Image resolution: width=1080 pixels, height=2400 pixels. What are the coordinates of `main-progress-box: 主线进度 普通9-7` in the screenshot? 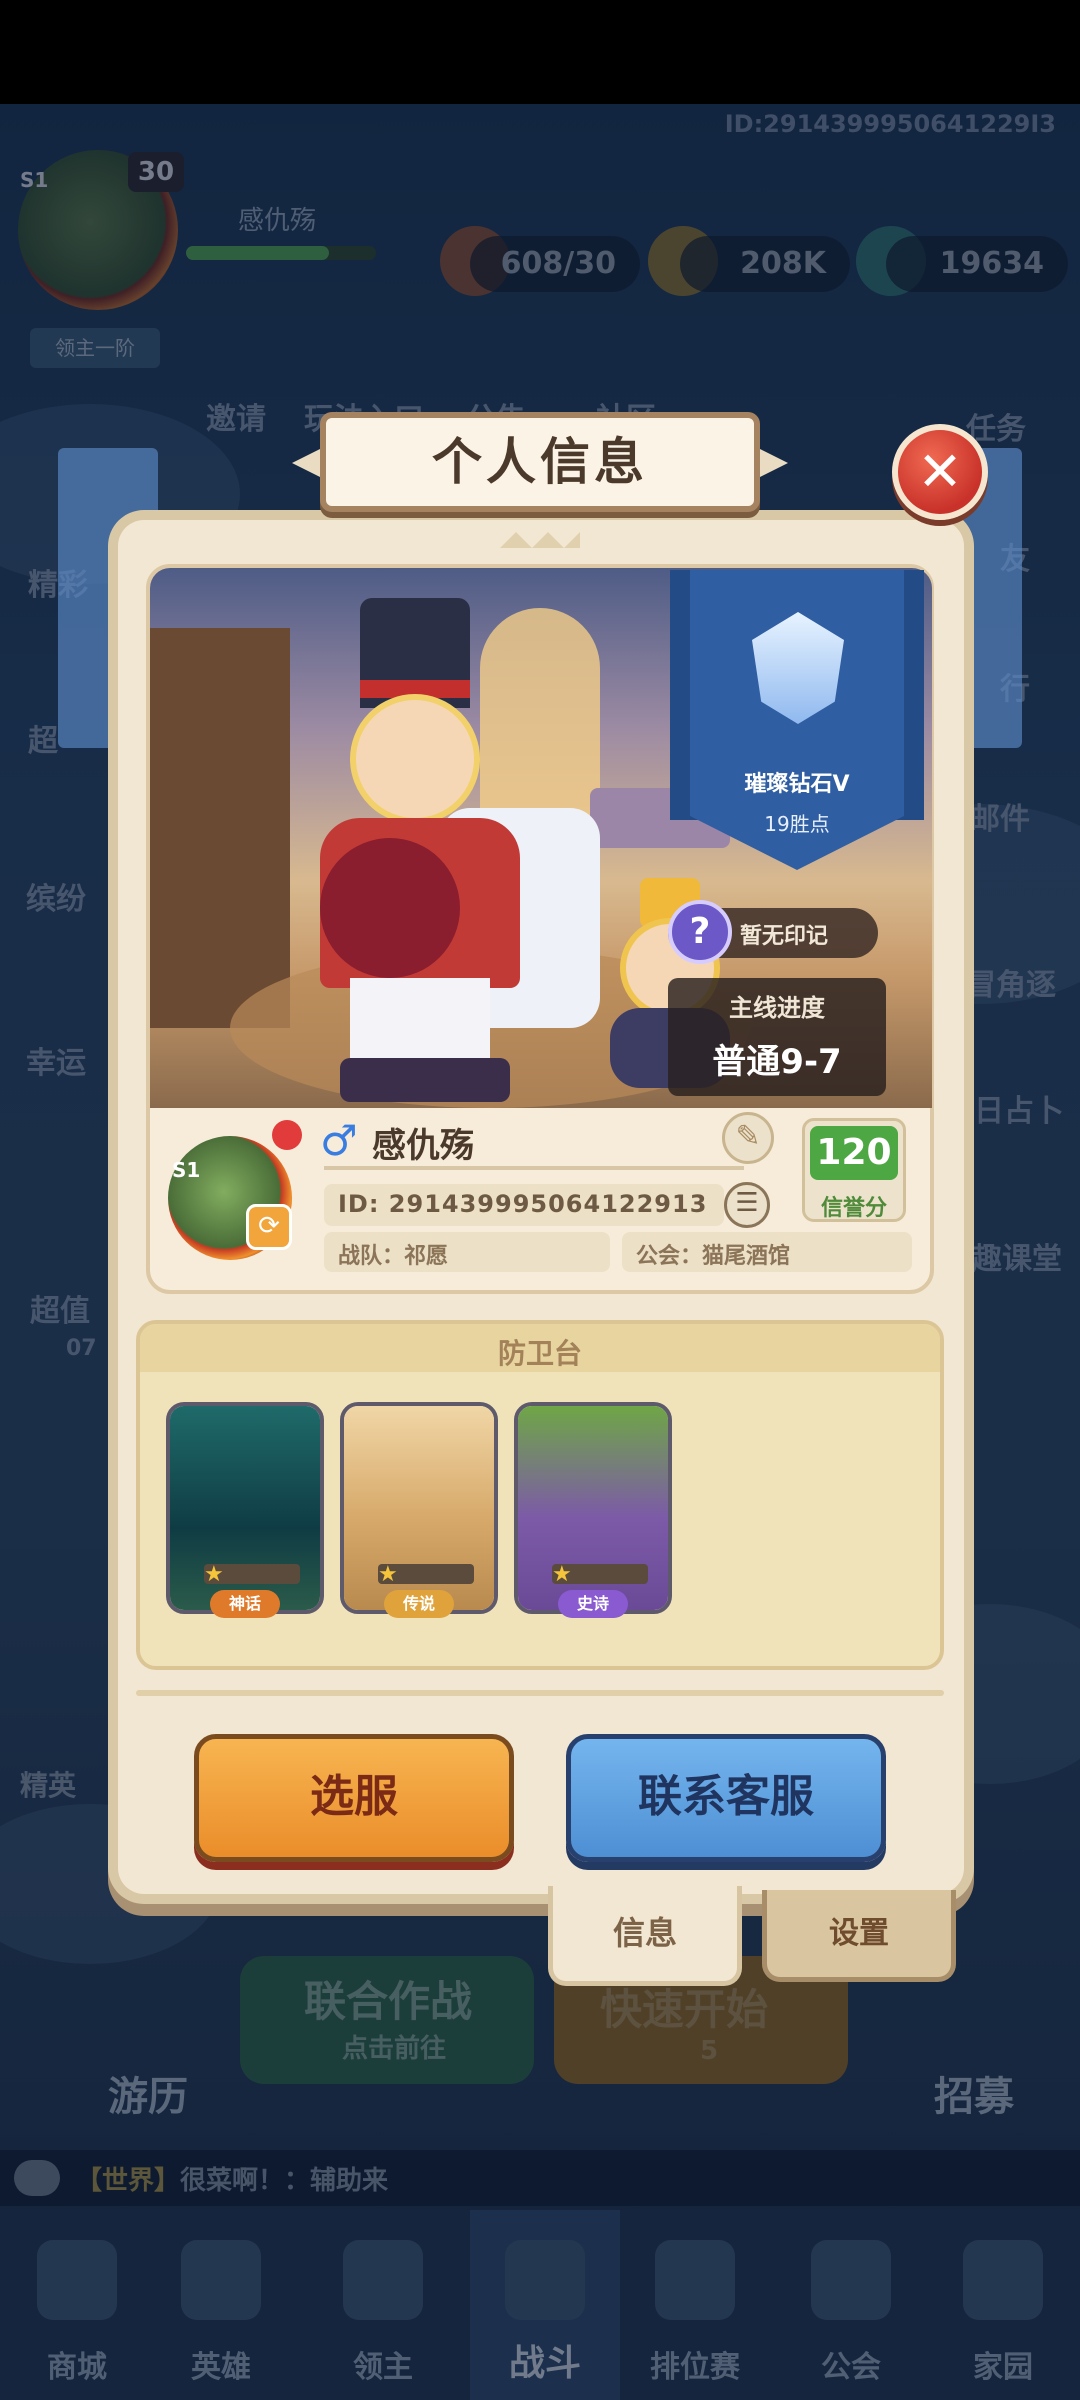 It's located at (777, 1037).